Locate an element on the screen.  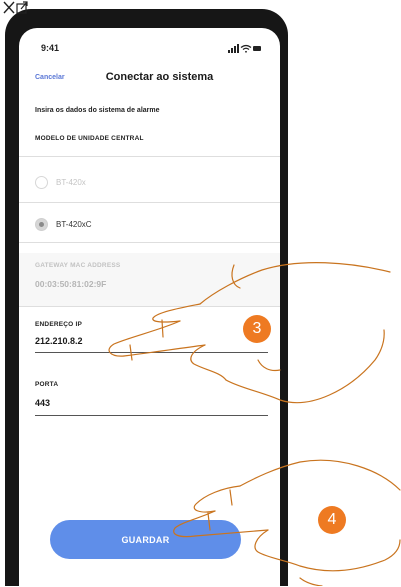
top-icons is located at coordinates (15, 7).